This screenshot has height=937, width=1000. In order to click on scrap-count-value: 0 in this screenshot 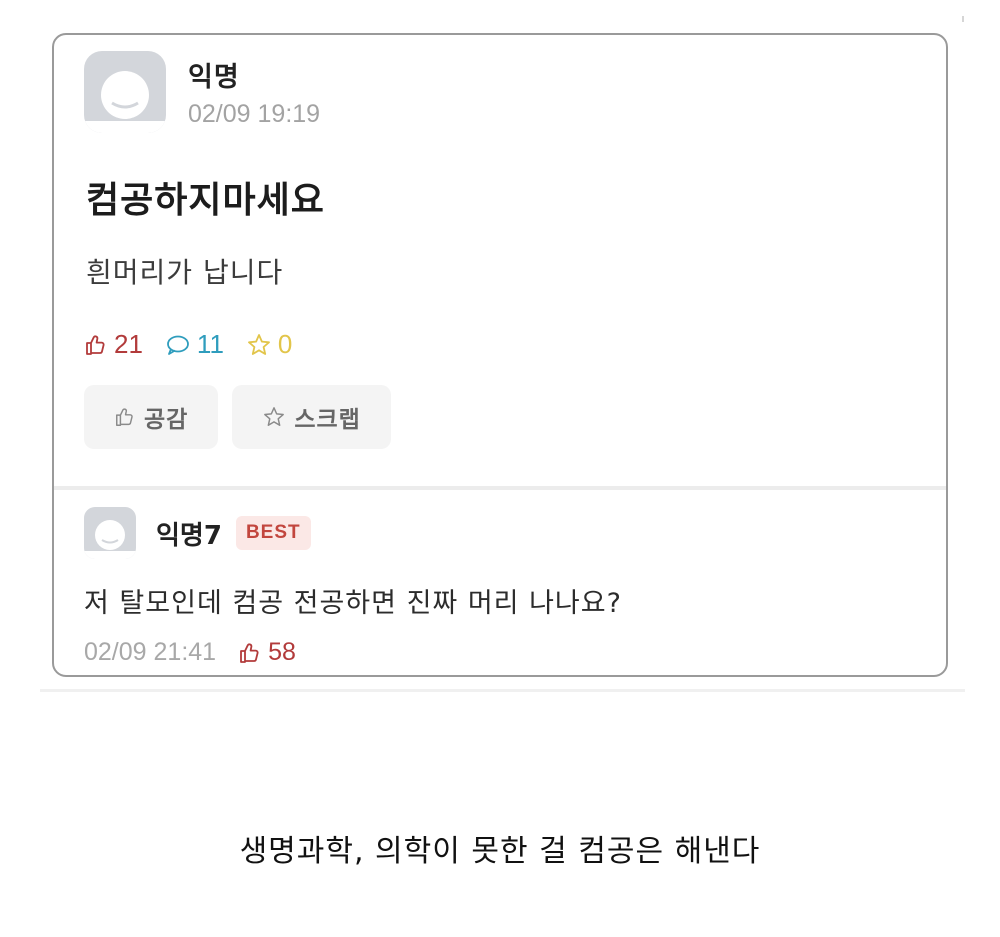, I will do `click(285, 344)`.